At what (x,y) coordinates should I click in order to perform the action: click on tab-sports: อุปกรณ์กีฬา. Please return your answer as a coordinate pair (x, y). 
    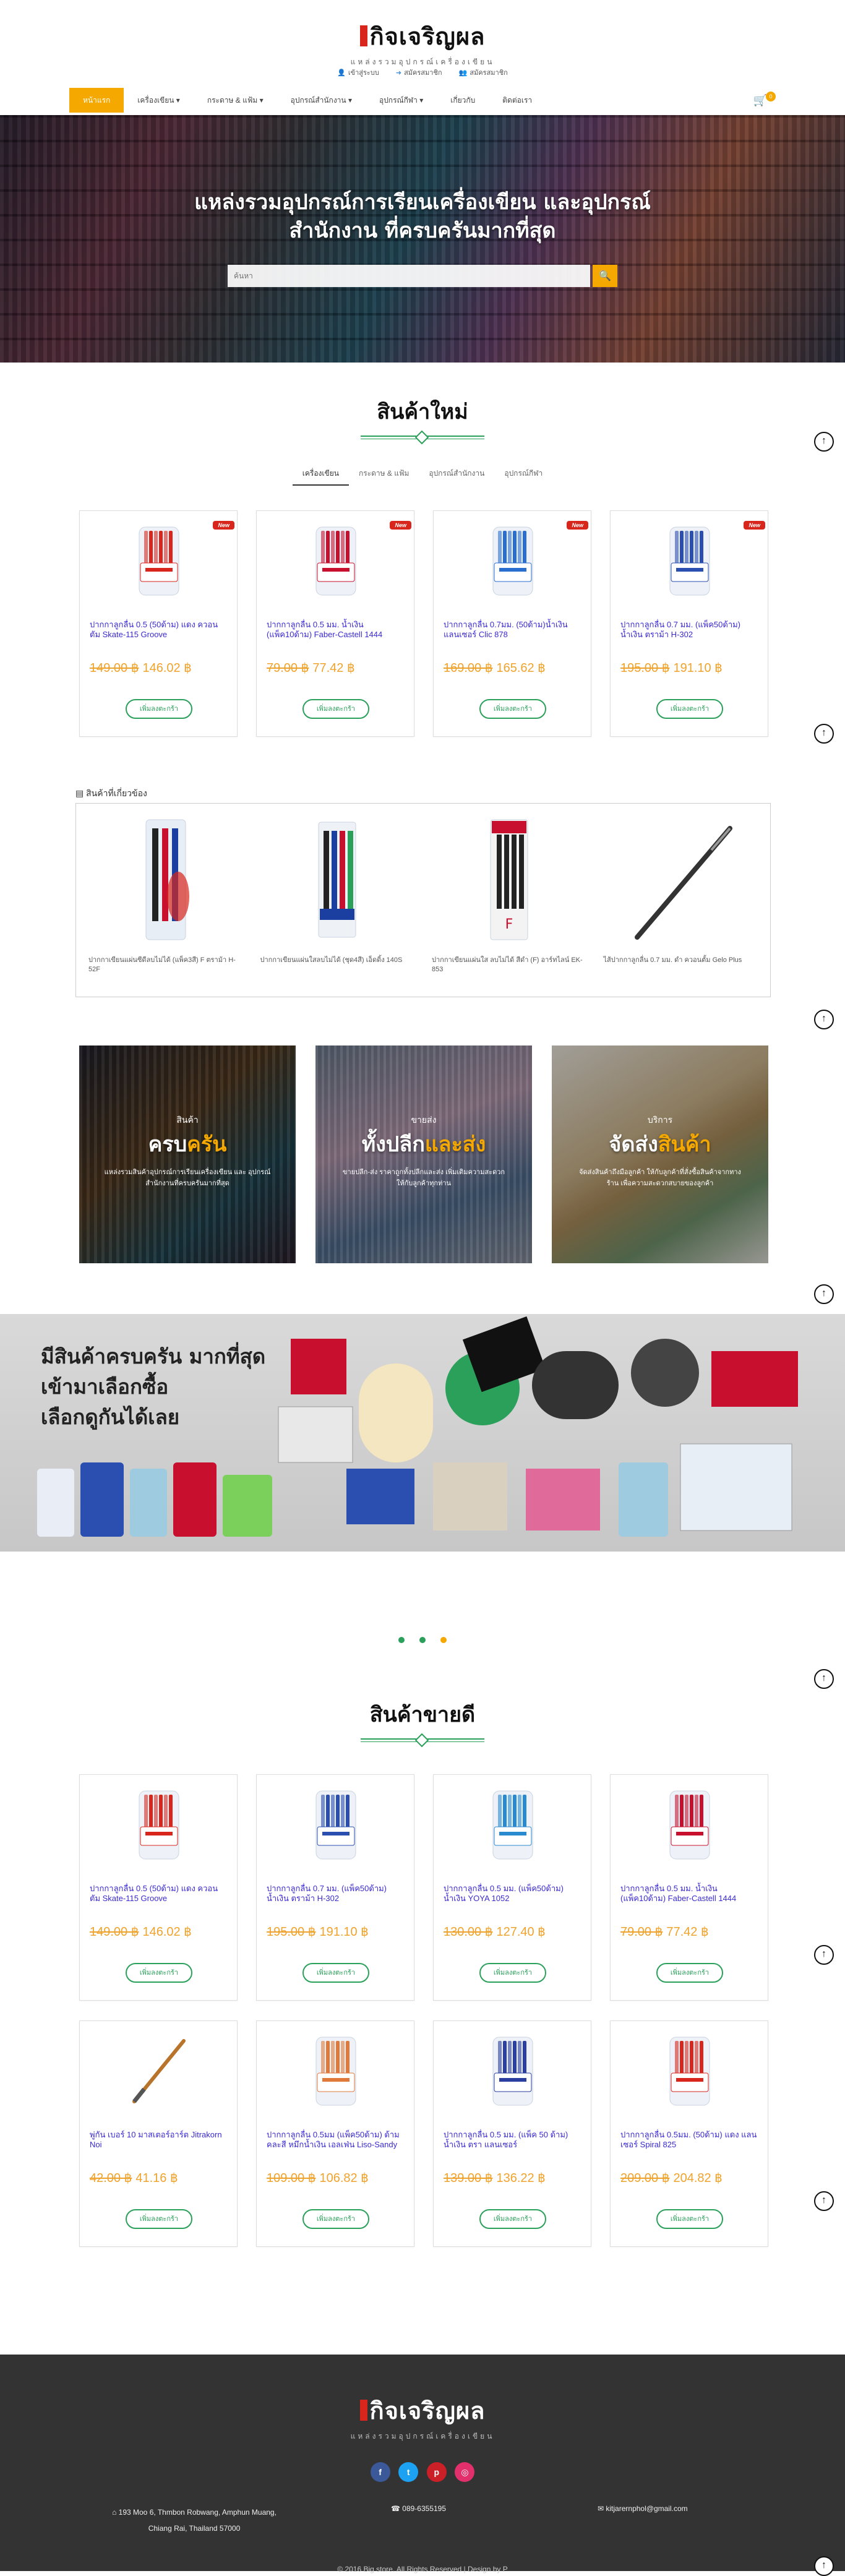
    Looking at the image, I should click on (523, 474).